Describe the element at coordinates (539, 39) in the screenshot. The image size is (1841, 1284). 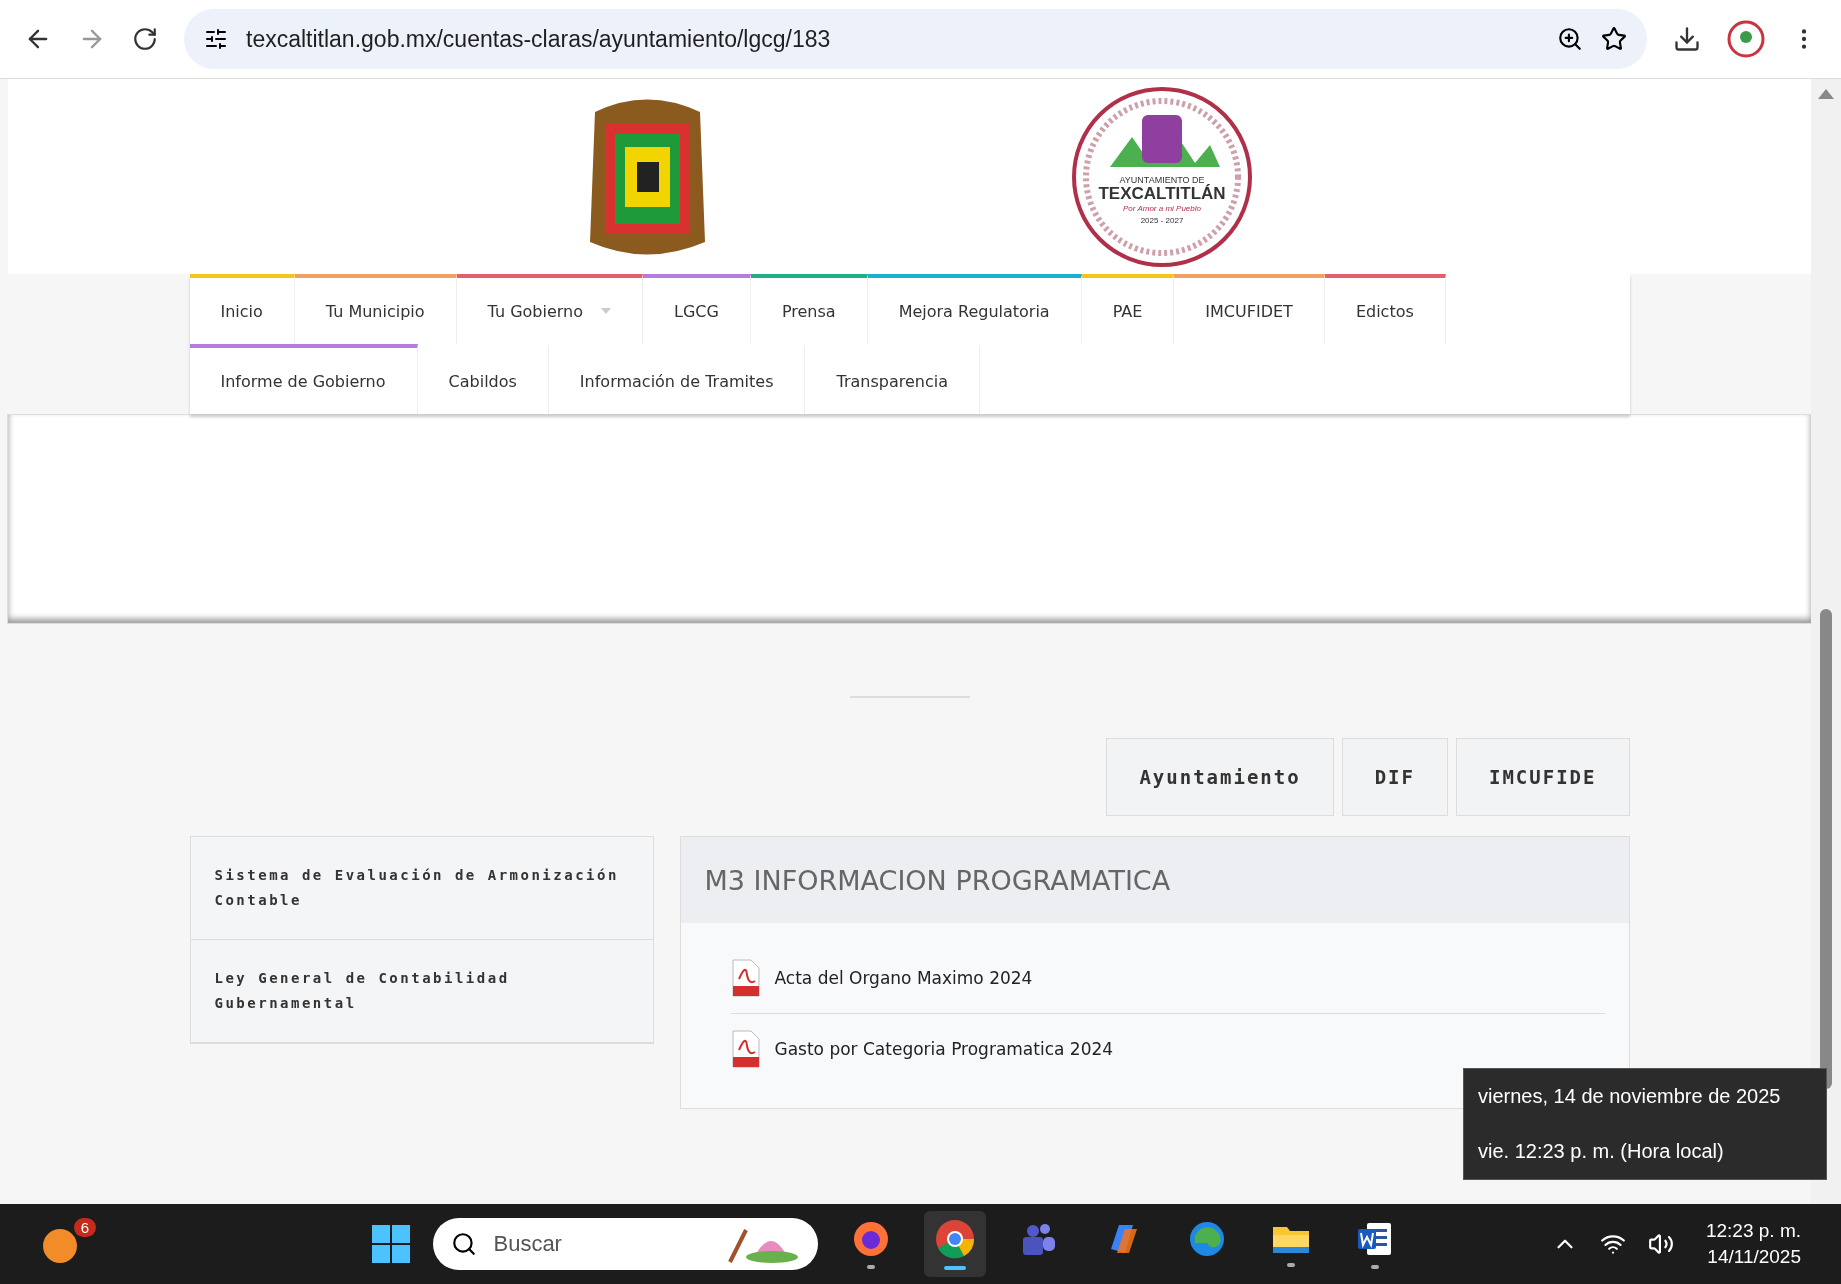
I see `url-text: texcaltitlan.gob.mx/cuentas-claras/ayuntamiento/lgcg/183` at that location.